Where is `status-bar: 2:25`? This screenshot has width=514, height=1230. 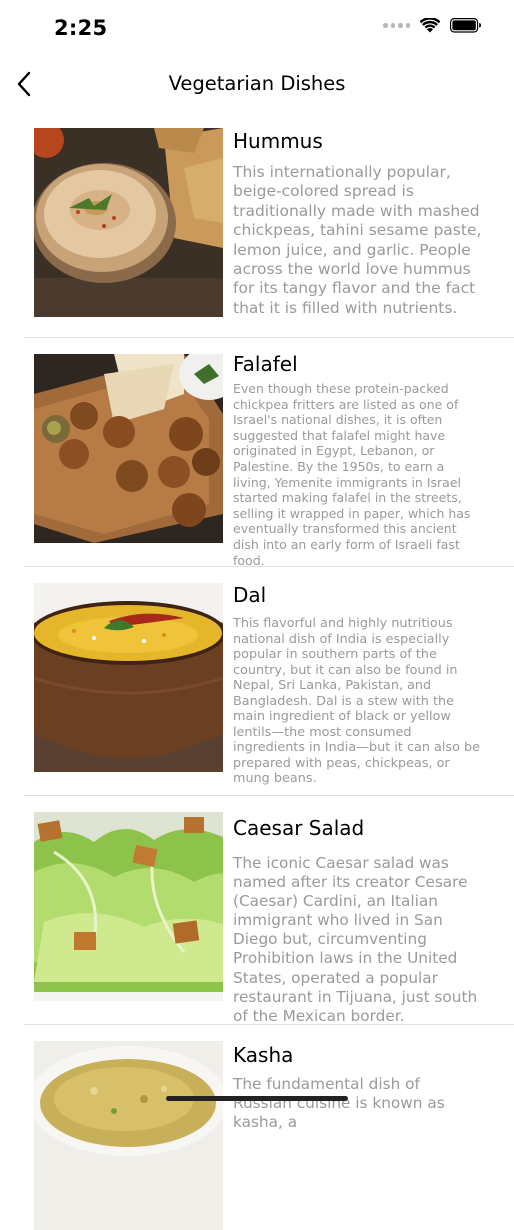 status-bar: 2:25 is located at coordinates (257, 28).